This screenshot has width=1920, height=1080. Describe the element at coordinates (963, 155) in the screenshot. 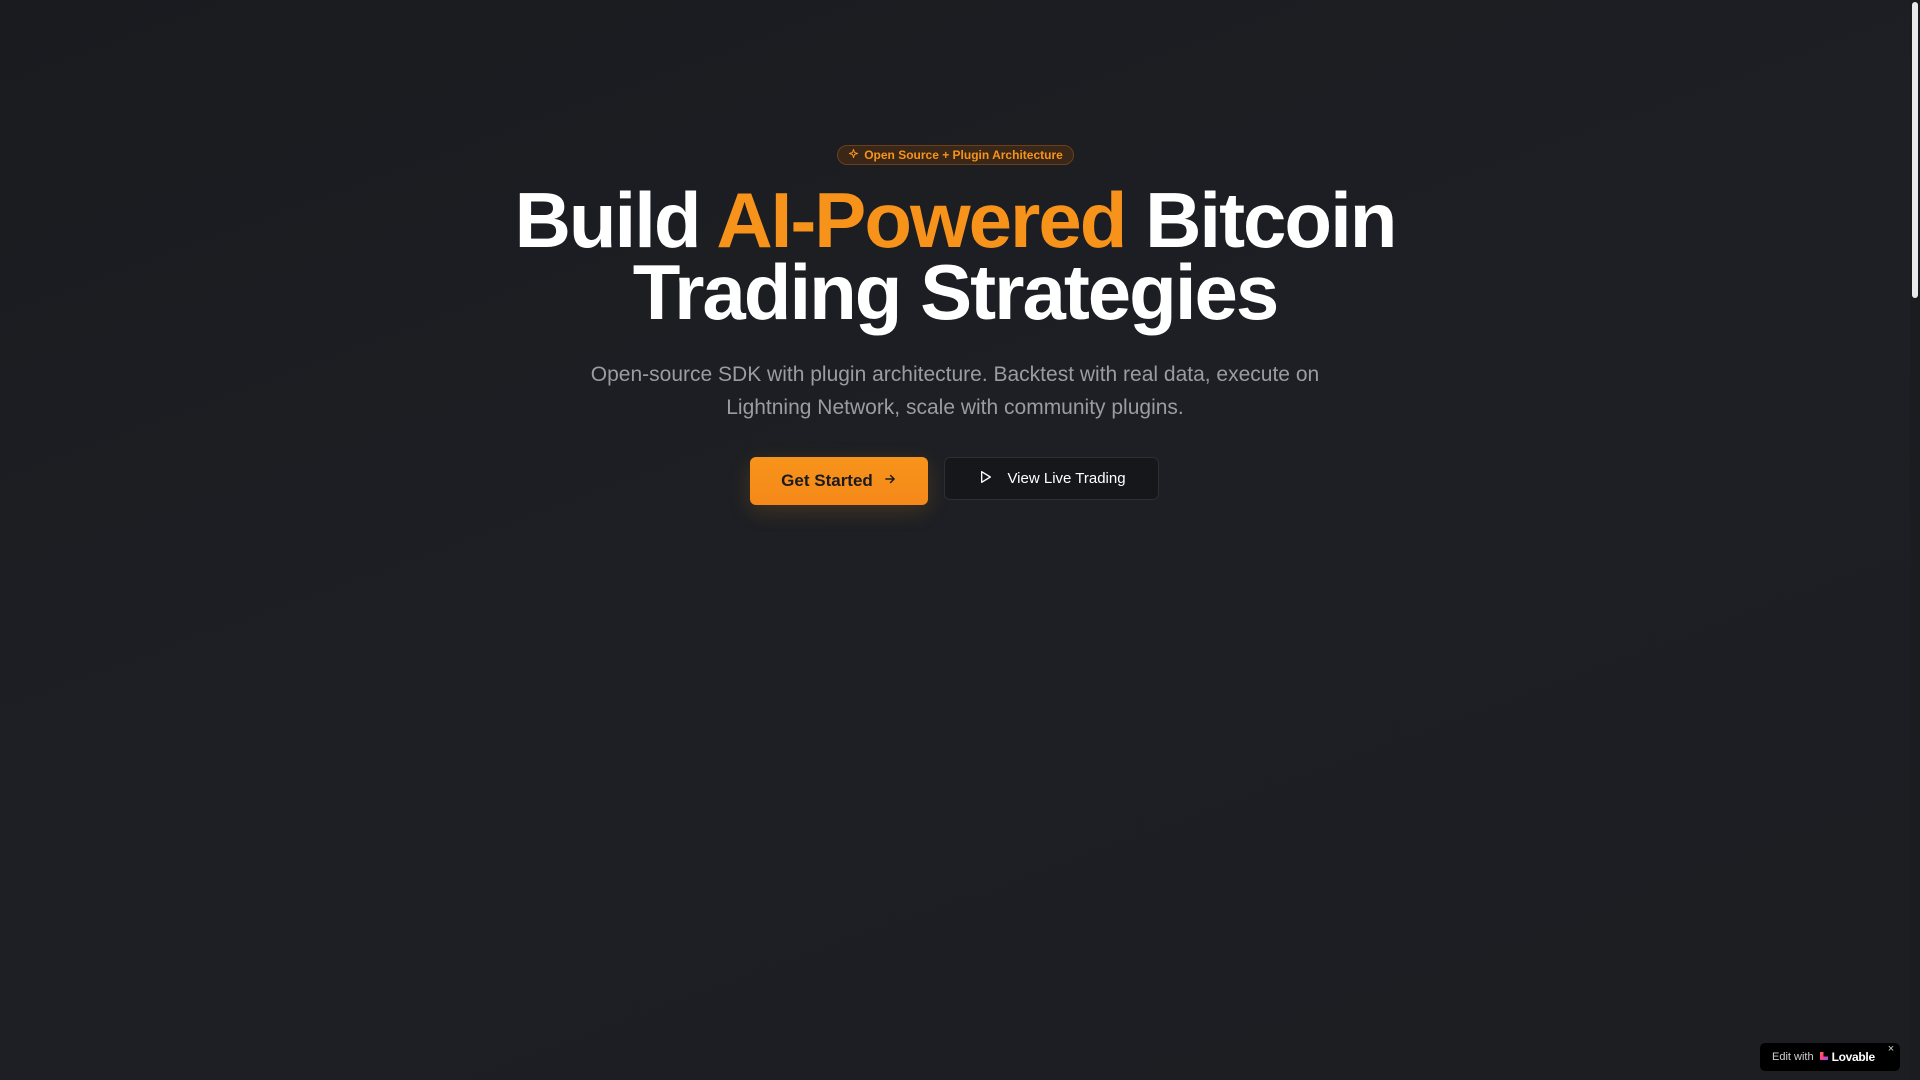

I see `badge-label: Open Source + Plugin Architecture` at that location.